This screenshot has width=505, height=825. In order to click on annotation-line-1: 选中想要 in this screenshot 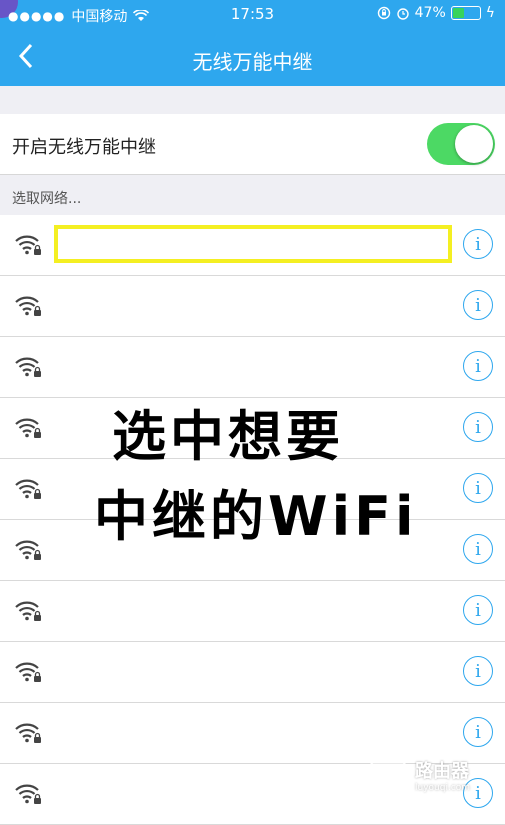, I will do `click(228, 436)`.